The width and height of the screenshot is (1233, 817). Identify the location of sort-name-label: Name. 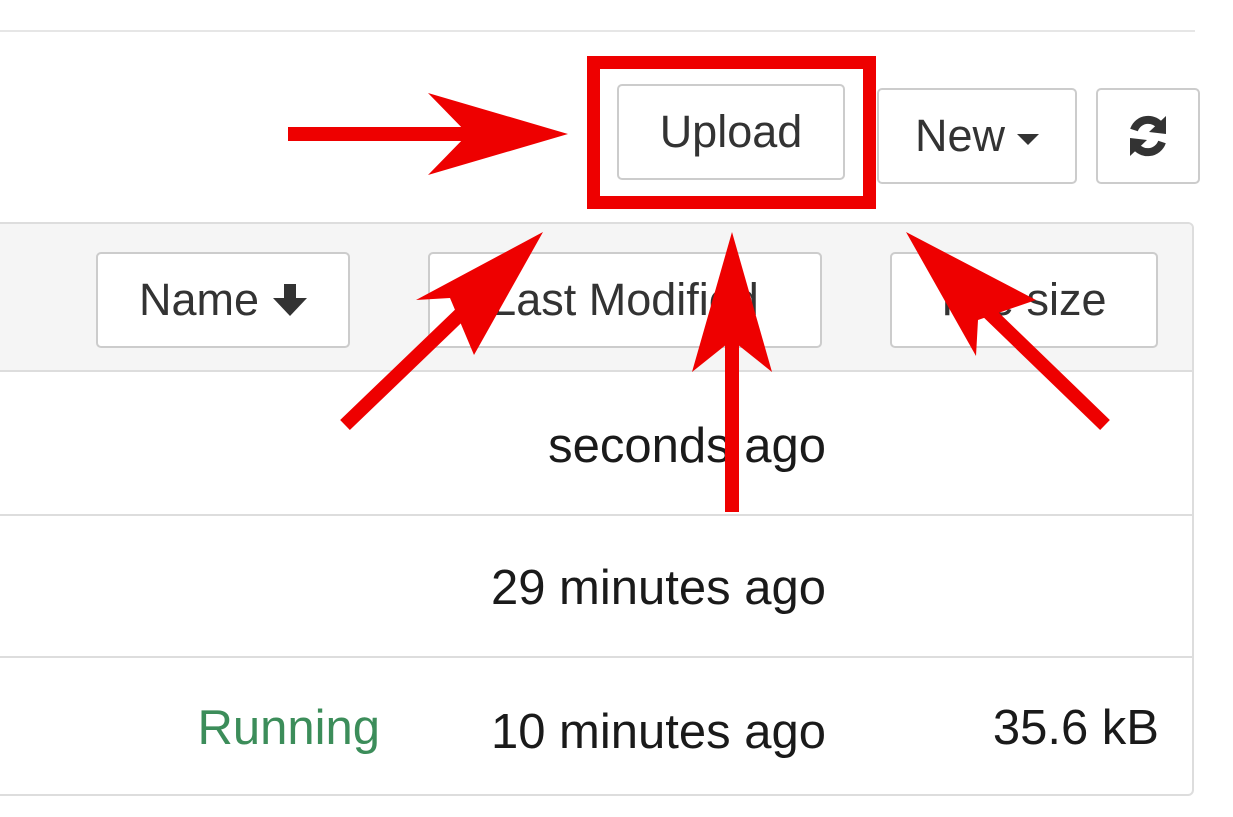
(199, 299).